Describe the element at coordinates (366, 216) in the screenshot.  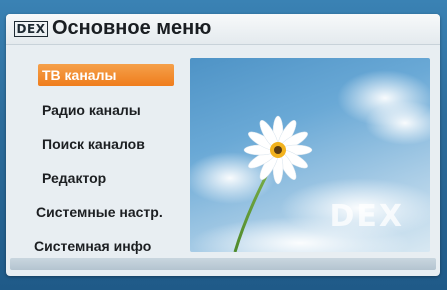
I see `dex-watermark: DEX` at that location.